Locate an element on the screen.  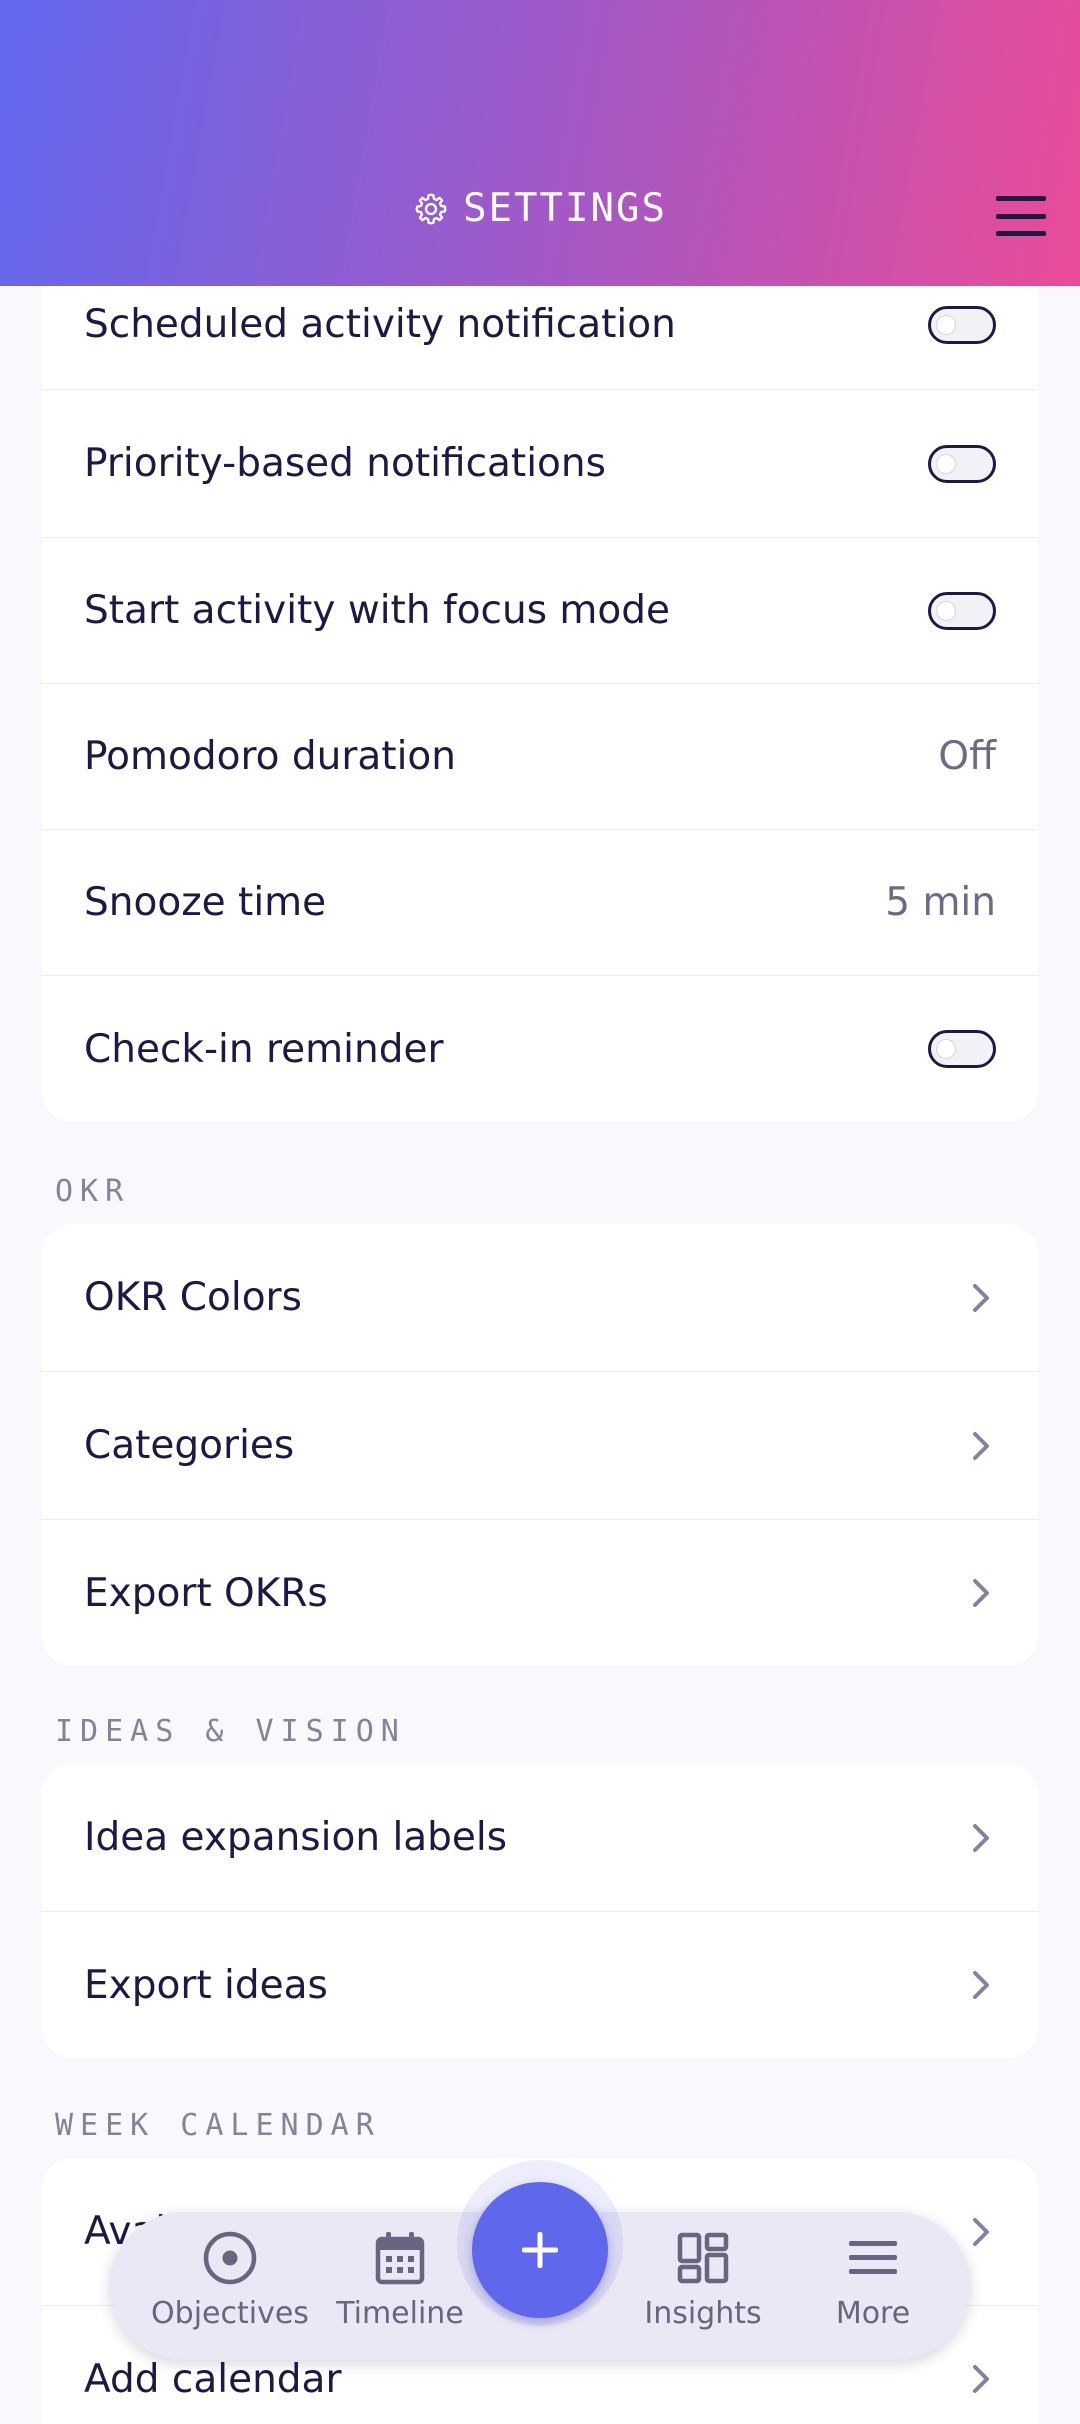
setting-row-check-in-reminder: Check-in reminder is located at coordinates (540, 1049).